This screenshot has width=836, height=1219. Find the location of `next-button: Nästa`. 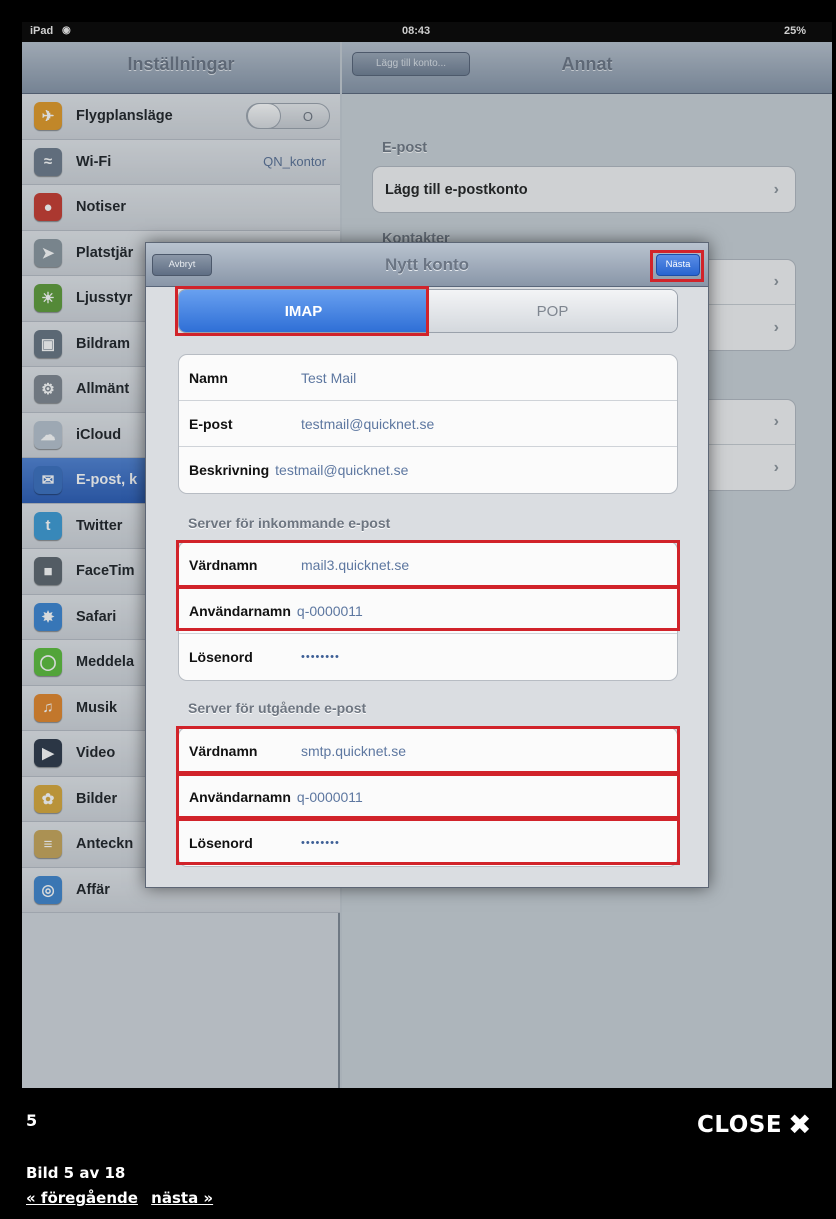

next-button: Nästa is located at coordinates (678, 265).